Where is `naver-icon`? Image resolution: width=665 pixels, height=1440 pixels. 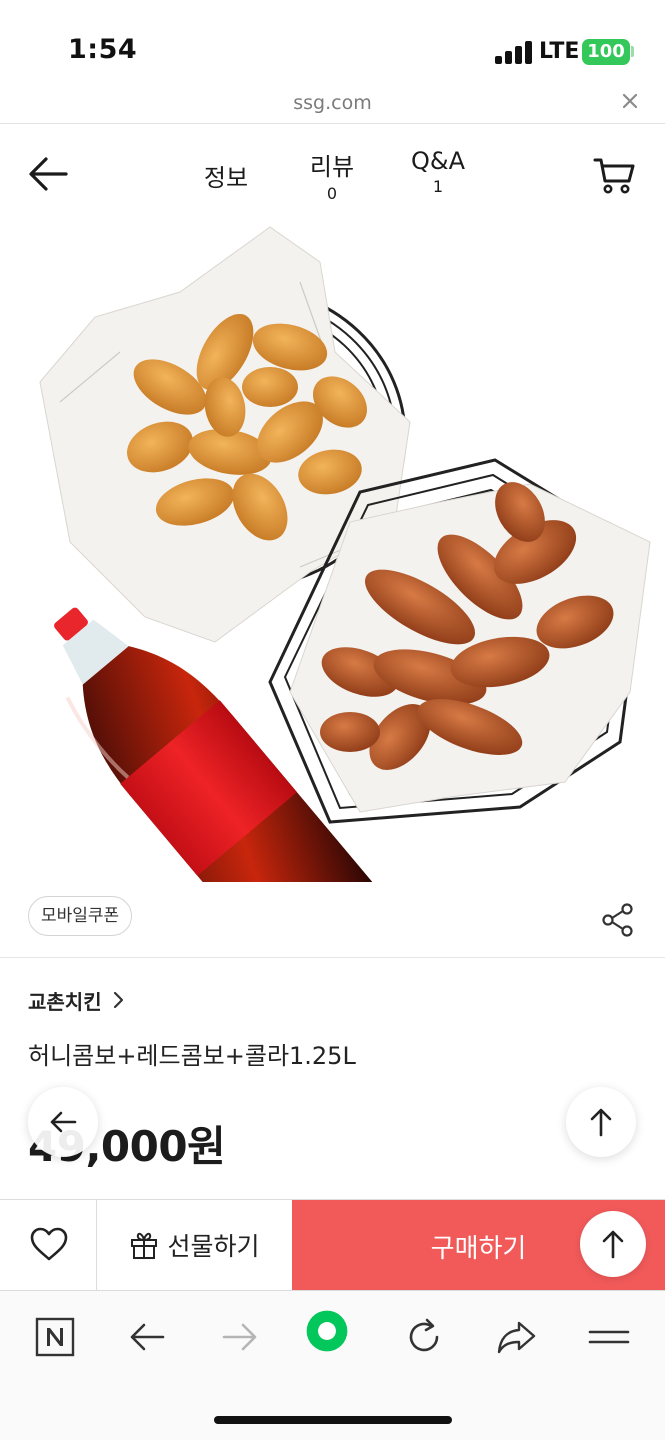 naver-icon is located at coordinates (55, 1337).